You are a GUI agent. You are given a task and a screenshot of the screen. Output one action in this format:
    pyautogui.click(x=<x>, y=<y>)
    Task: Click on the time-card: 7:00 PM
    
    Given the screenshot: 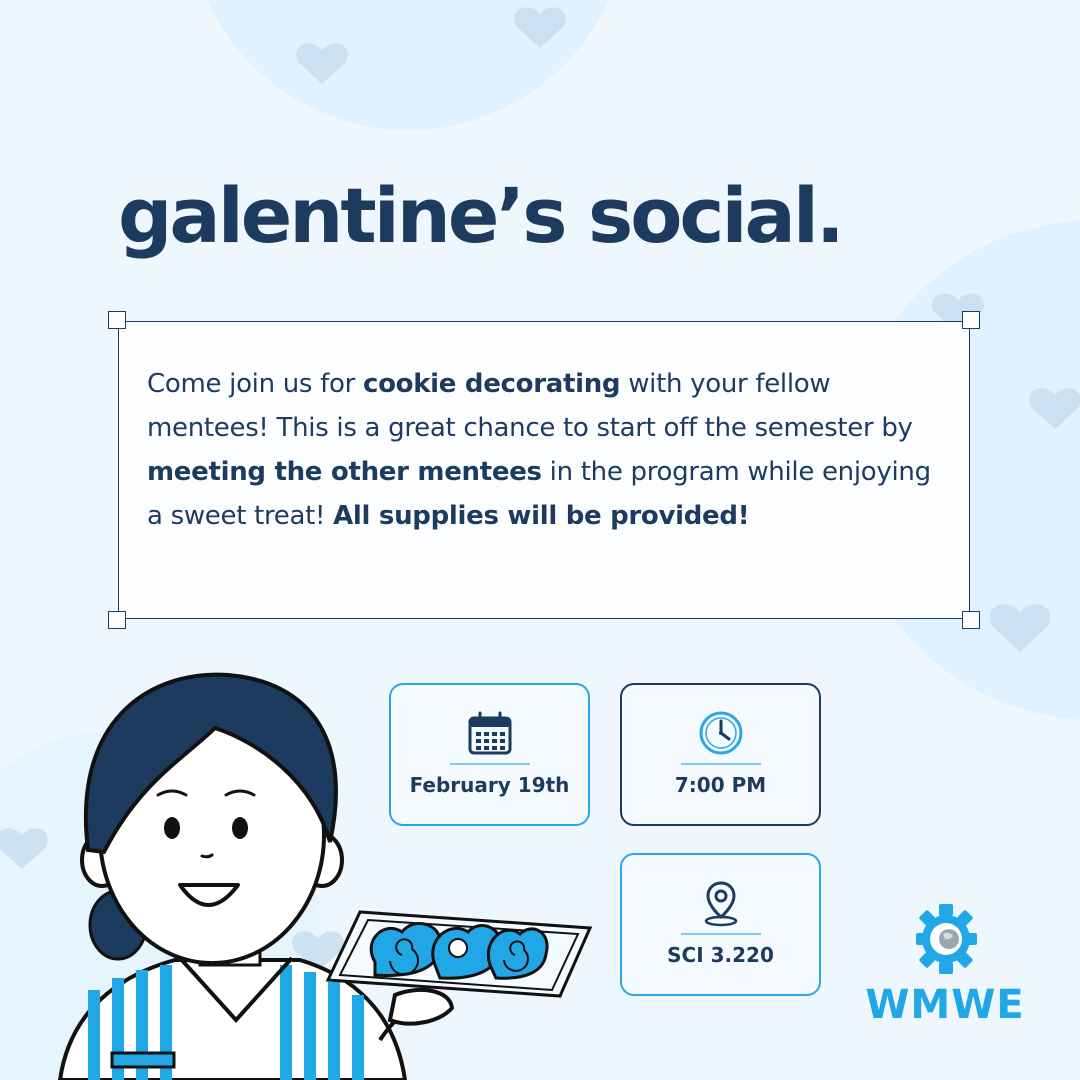 What is the action you would take?
    pyautogui.click(x=720, y=754)
    